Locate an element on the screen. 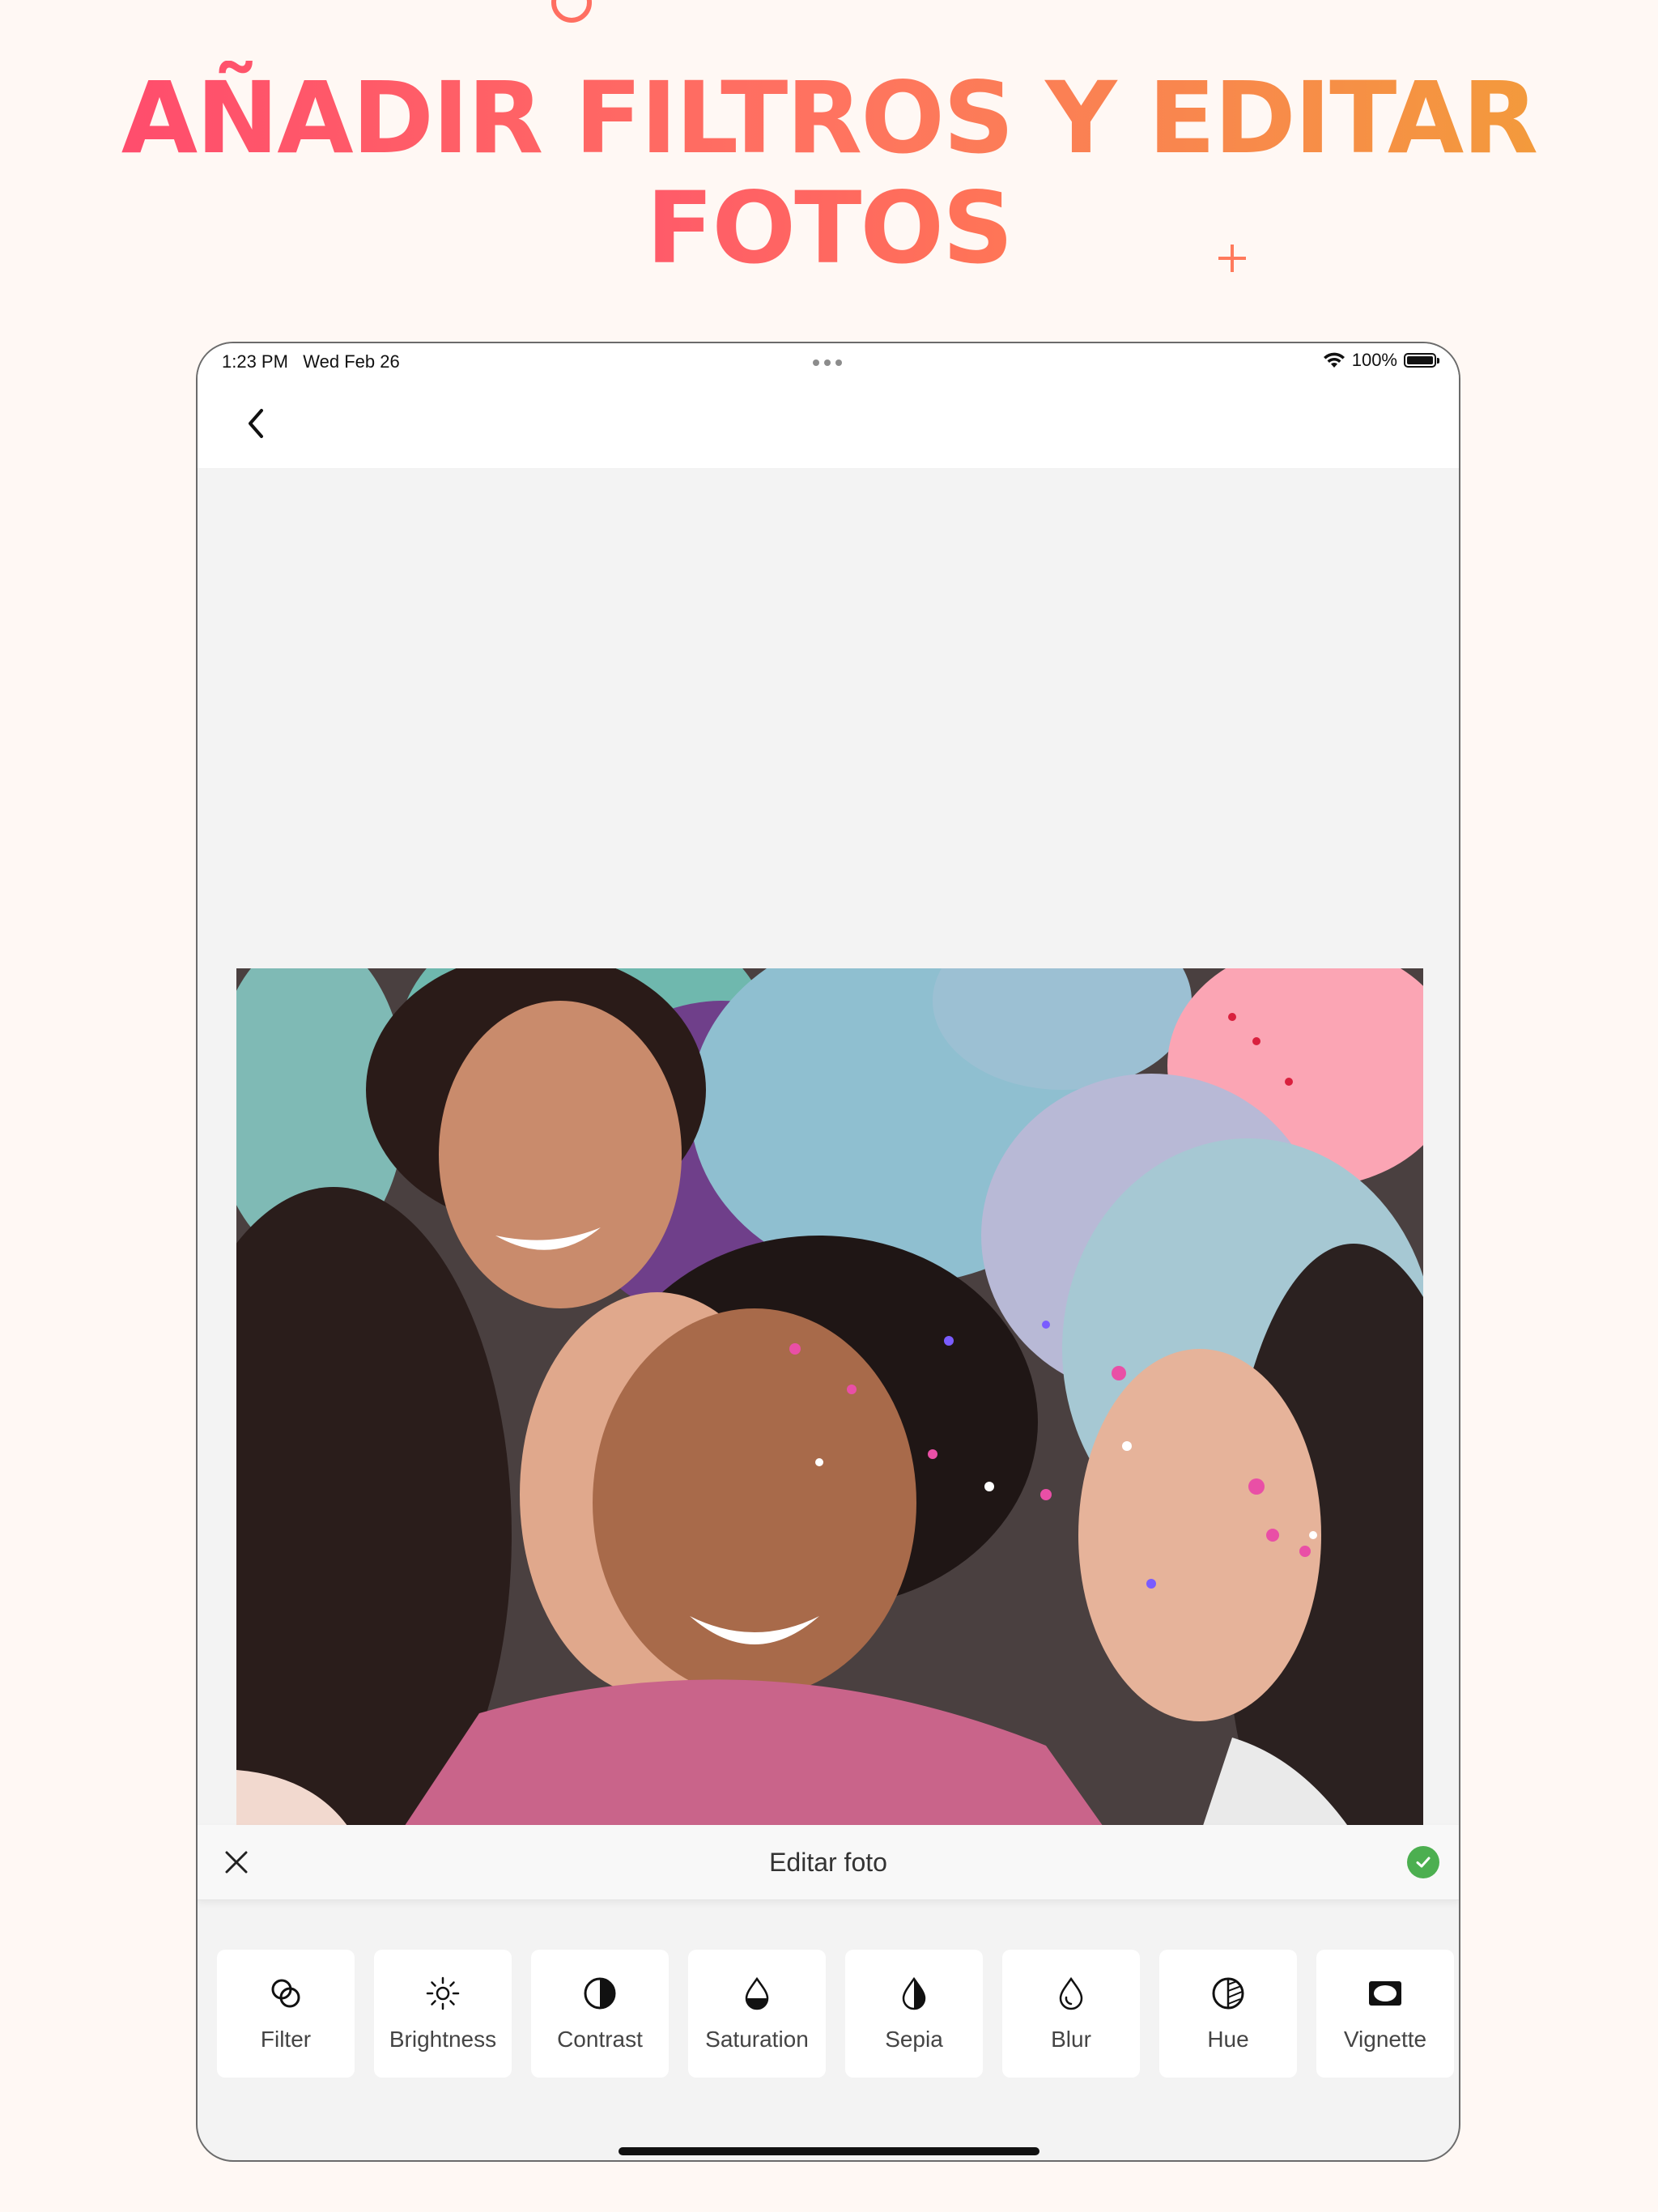 The image size is (1658, 2212). status-time: 1:23 PM is located at coordinates (255, 362).